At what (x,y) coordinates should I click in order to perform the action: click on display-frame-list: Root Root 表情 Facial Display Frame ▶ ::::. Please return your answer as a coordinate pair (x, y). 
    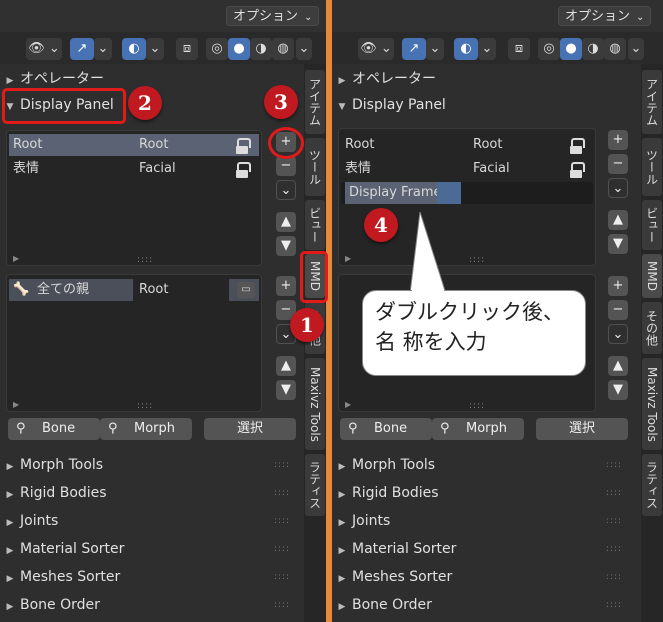
    Looking at the image, I should click on (467, 197).